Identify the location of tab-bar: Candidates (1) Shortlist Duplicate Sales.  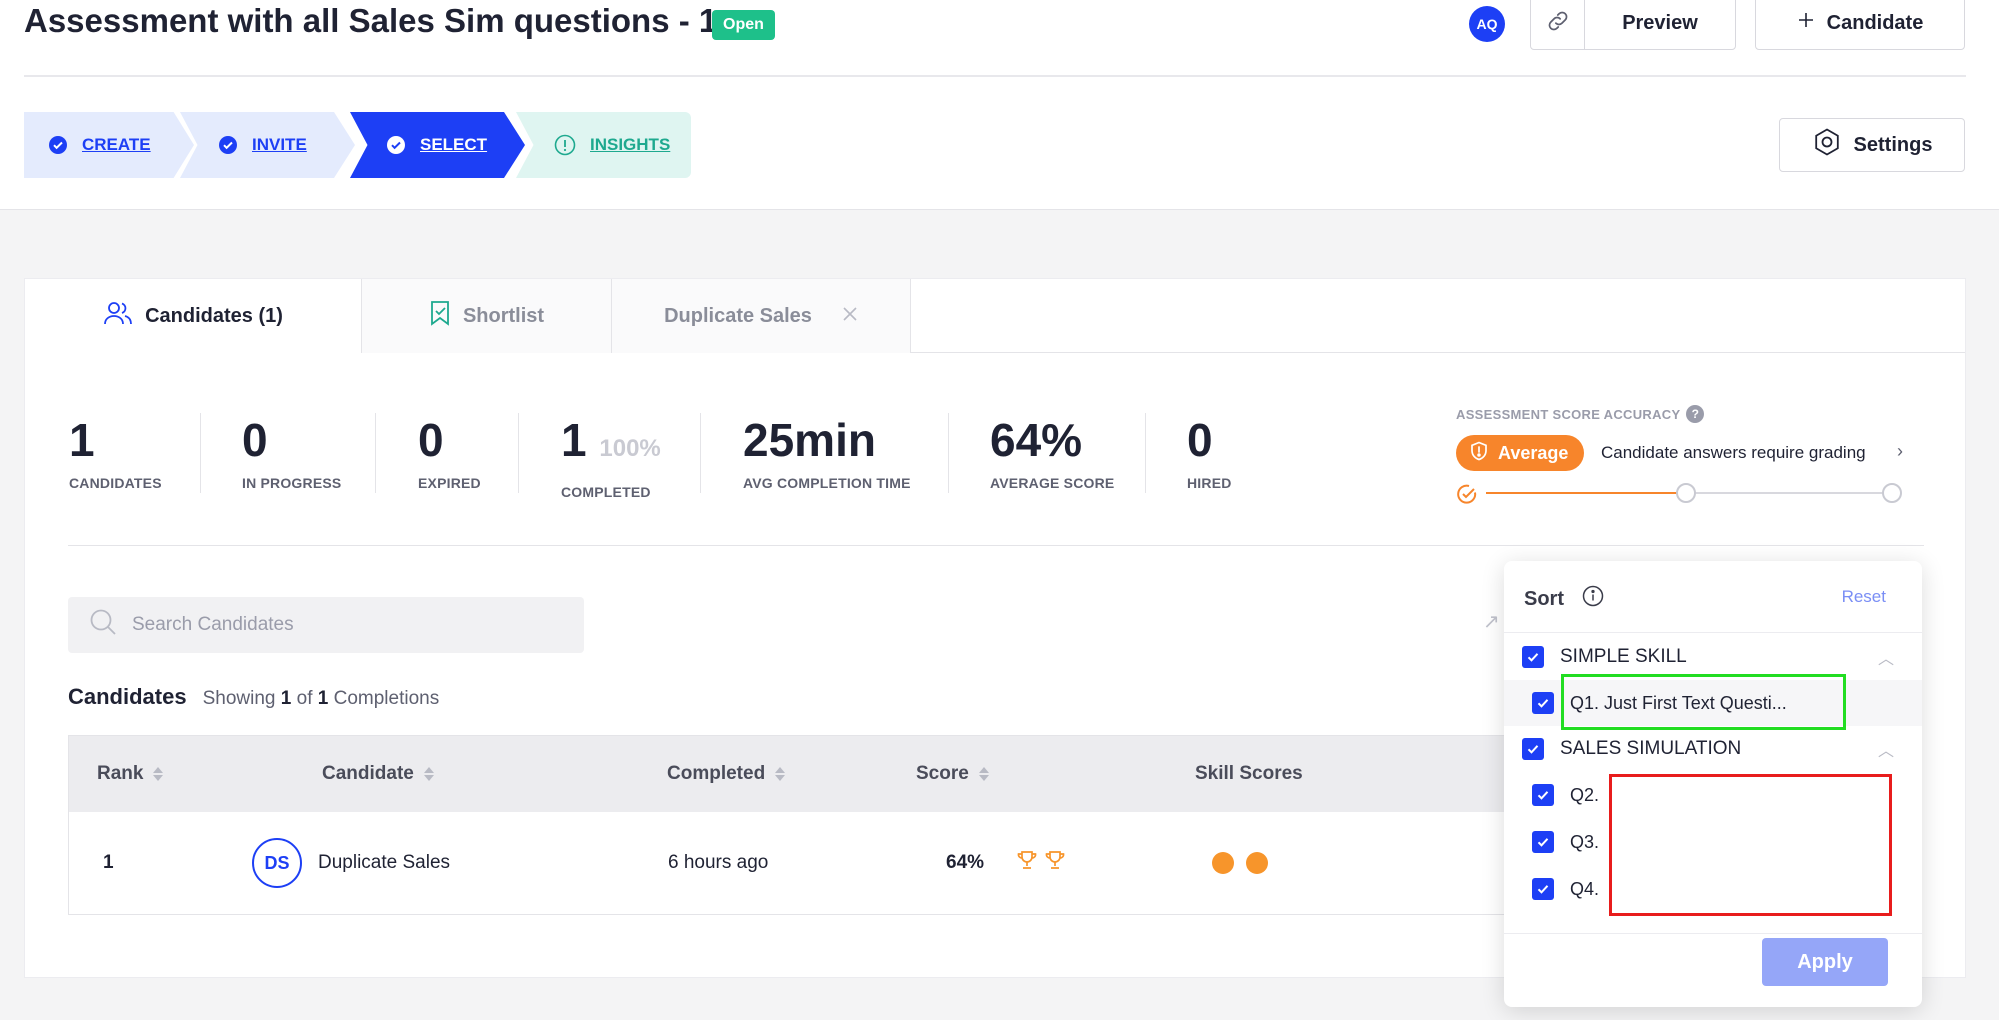
(995, 316).